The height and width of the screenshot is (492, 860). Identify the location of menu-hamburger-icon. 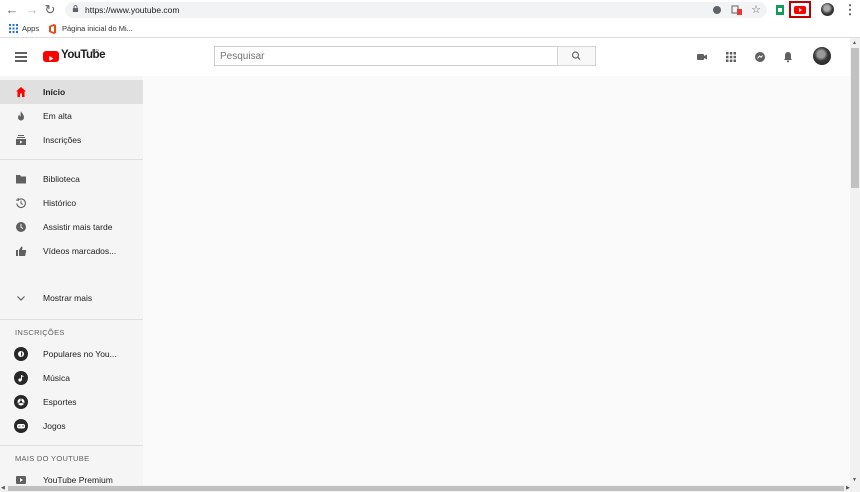
(21, 57).